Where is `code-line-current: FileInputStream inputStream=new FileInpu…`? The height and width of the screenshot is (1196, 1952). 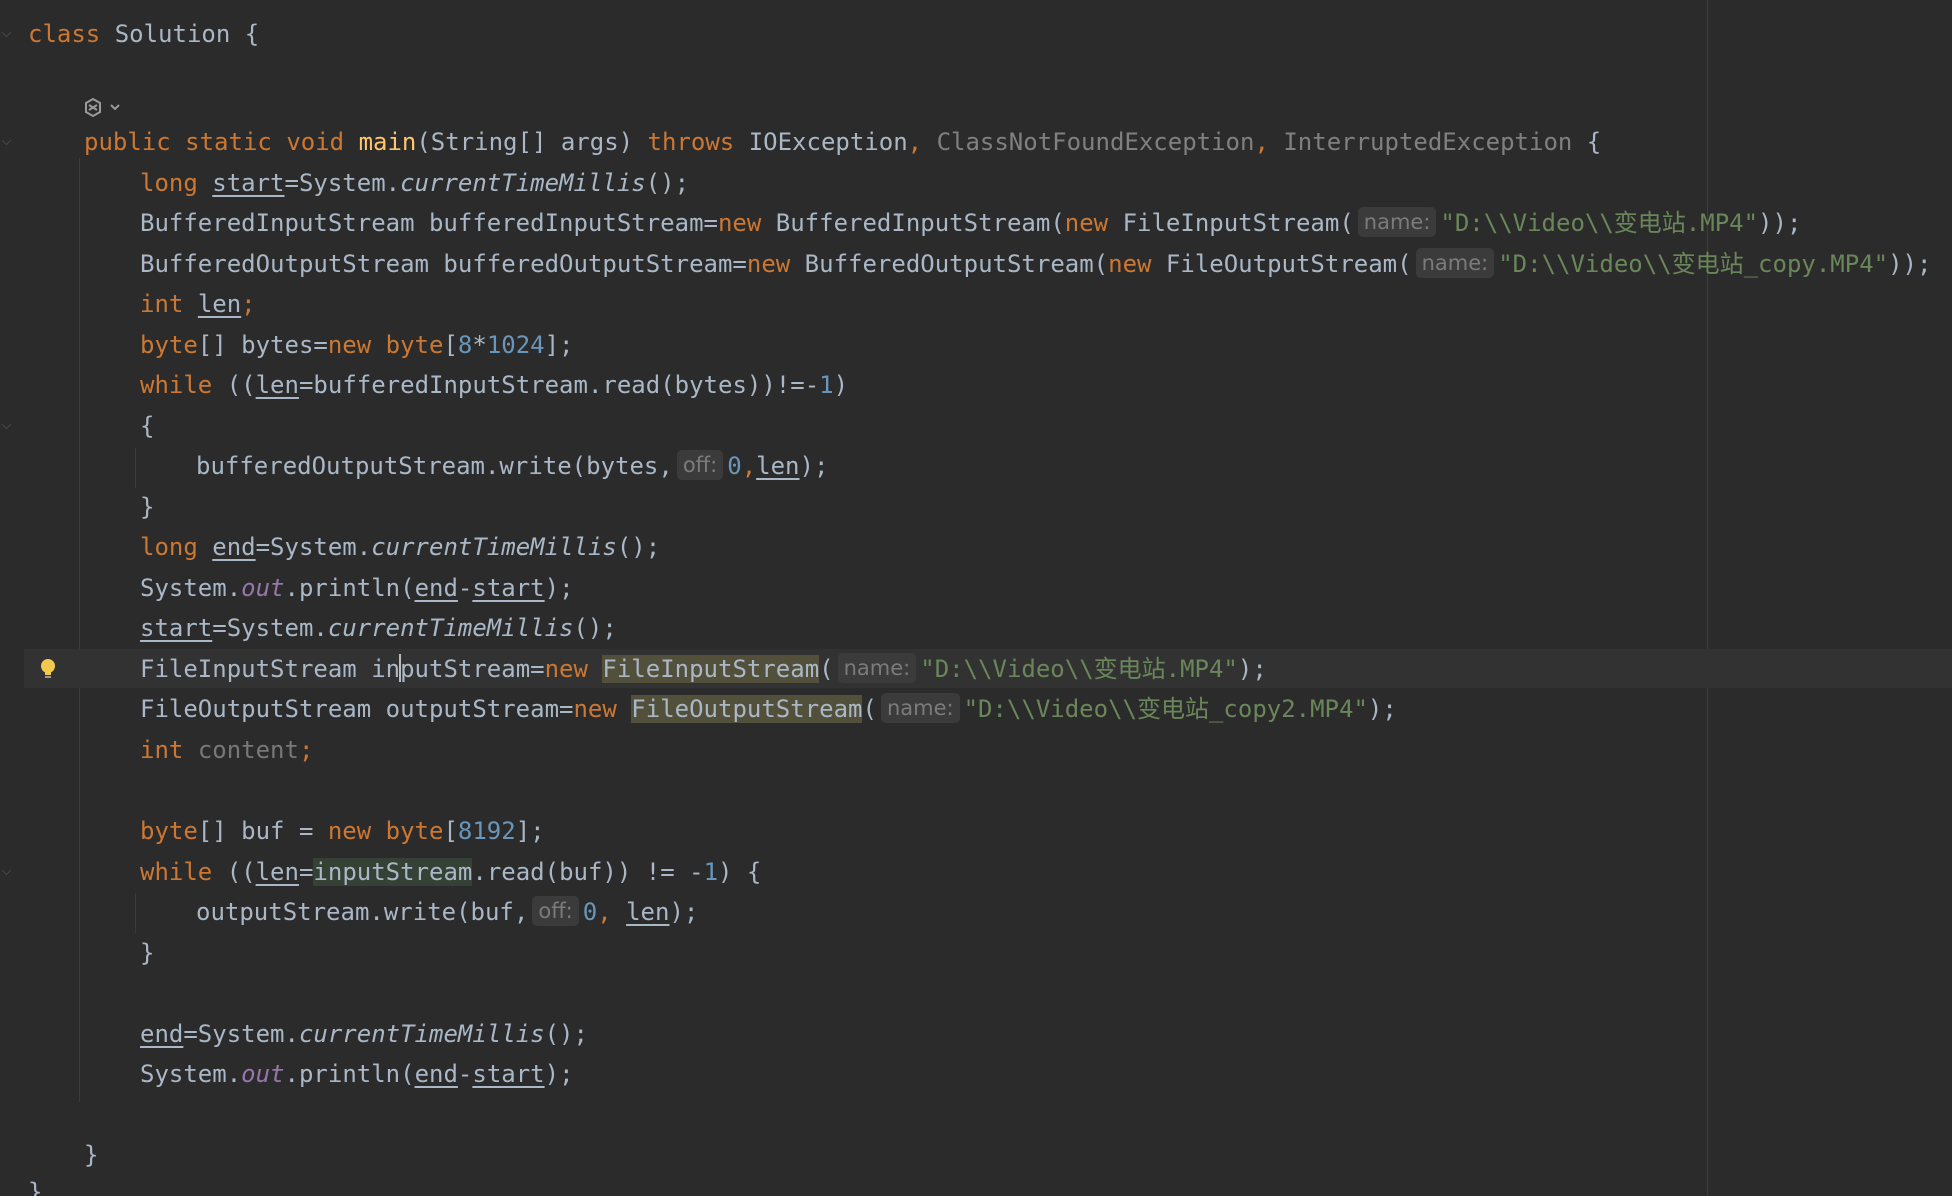
code-line-current: FileInputStream inputStream=new FileInpu… is located at coordinates (703, 669).